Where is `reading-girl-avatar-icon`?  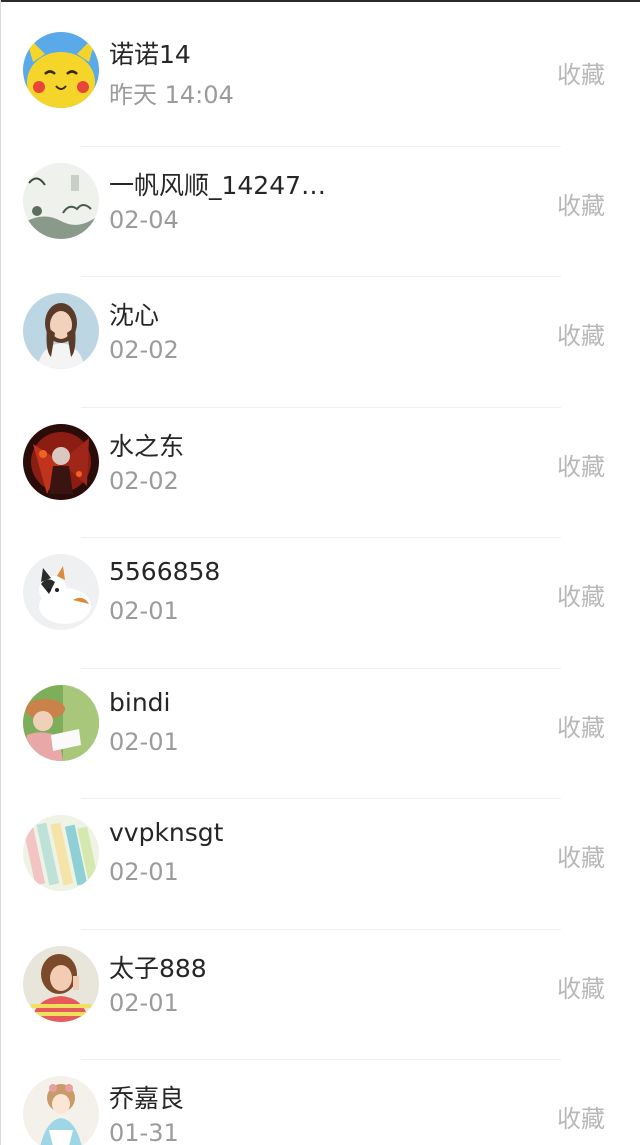
reading-girl-avatar-icon is located at coordinates (61, 722).